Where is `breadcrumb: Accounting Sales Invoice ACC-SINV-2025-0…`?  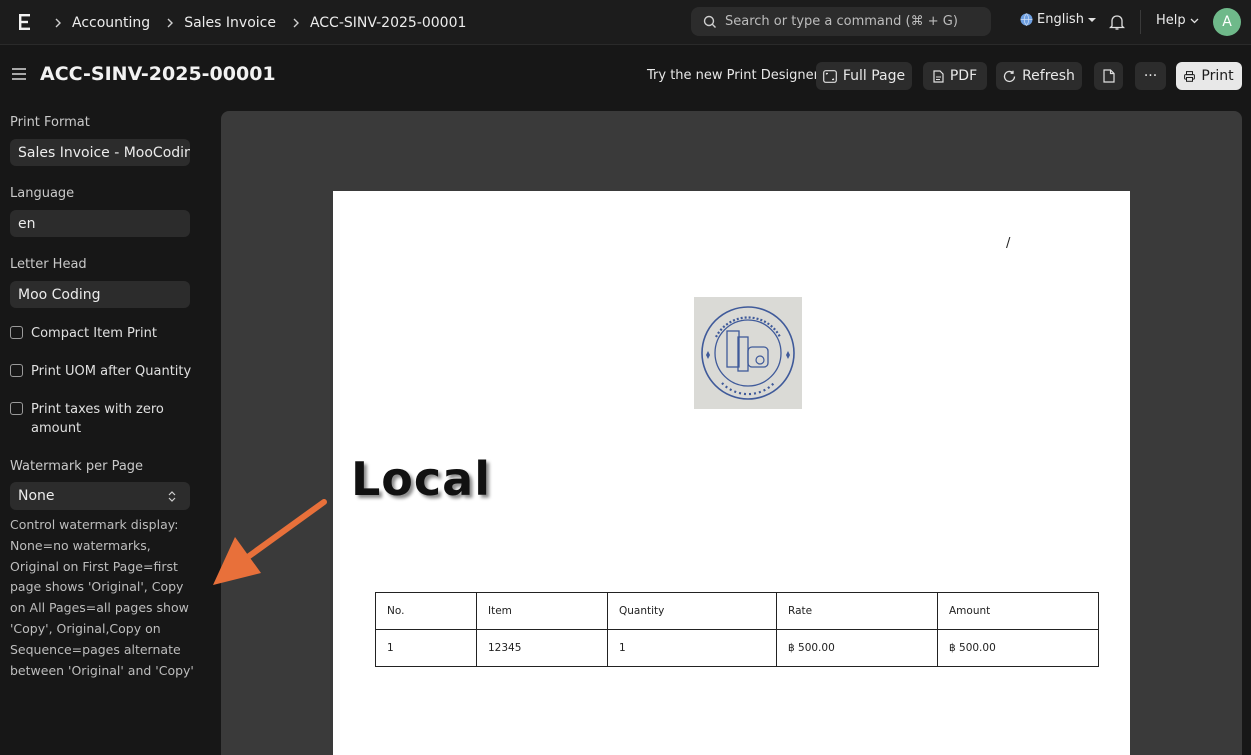
breadcrumb: Accounting Sales Invoice ACC-SINV-2025-0… is located at coordinates (264, 22).